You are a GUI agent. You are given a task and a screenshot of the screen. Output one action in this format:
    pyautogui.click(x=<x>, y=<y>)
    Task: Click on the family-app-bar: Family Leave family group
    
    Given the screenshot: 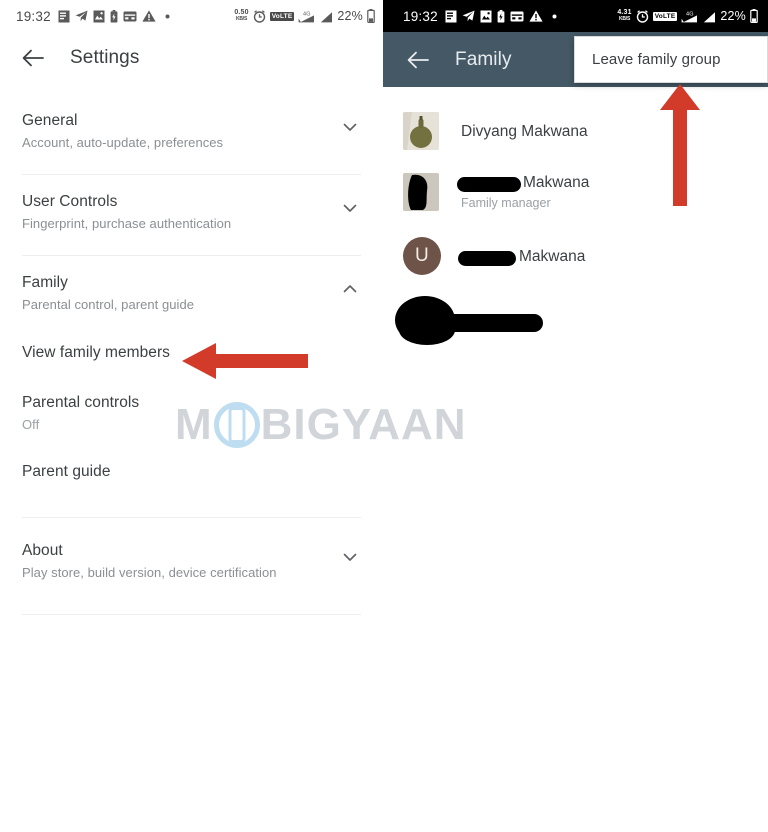 What is the action you would take?
    pyautogui.click(x=575, y=59)
    